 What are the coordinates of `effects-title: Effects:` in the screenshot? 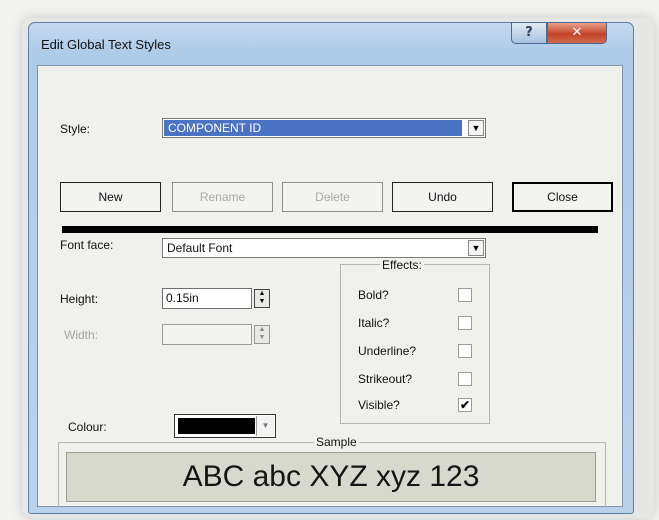 It's located at (402, 265).